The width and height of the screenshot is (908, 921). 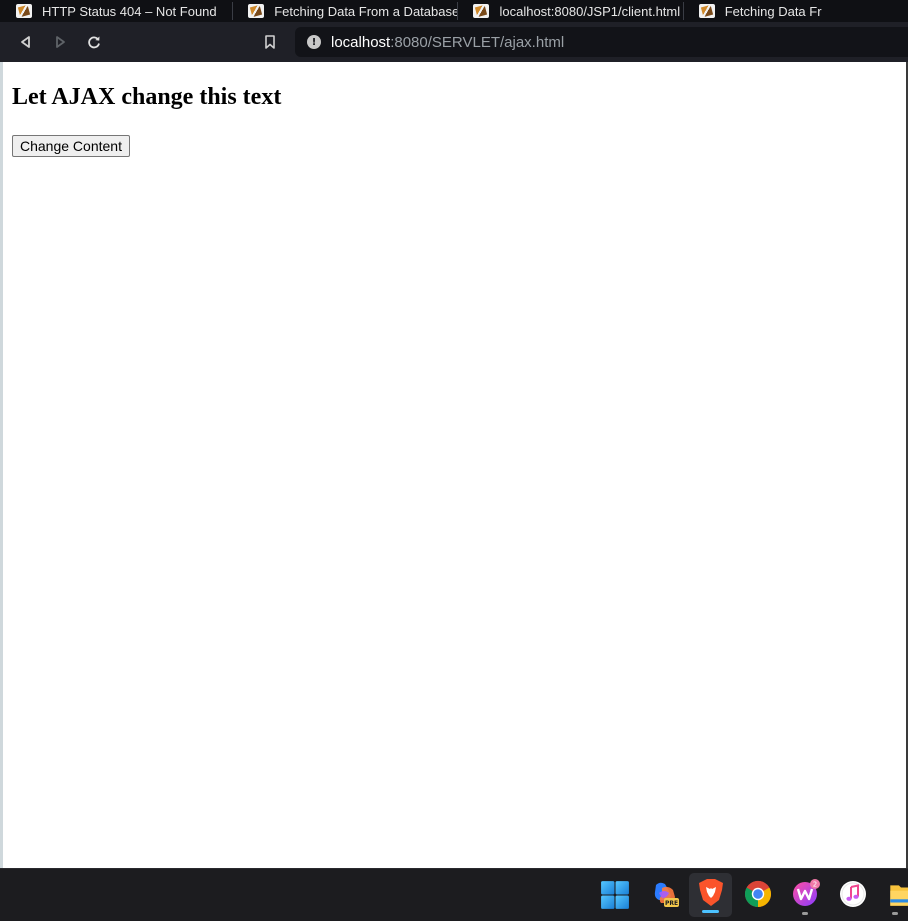 I want to click on reload-icon, so click(x=94, y=42).